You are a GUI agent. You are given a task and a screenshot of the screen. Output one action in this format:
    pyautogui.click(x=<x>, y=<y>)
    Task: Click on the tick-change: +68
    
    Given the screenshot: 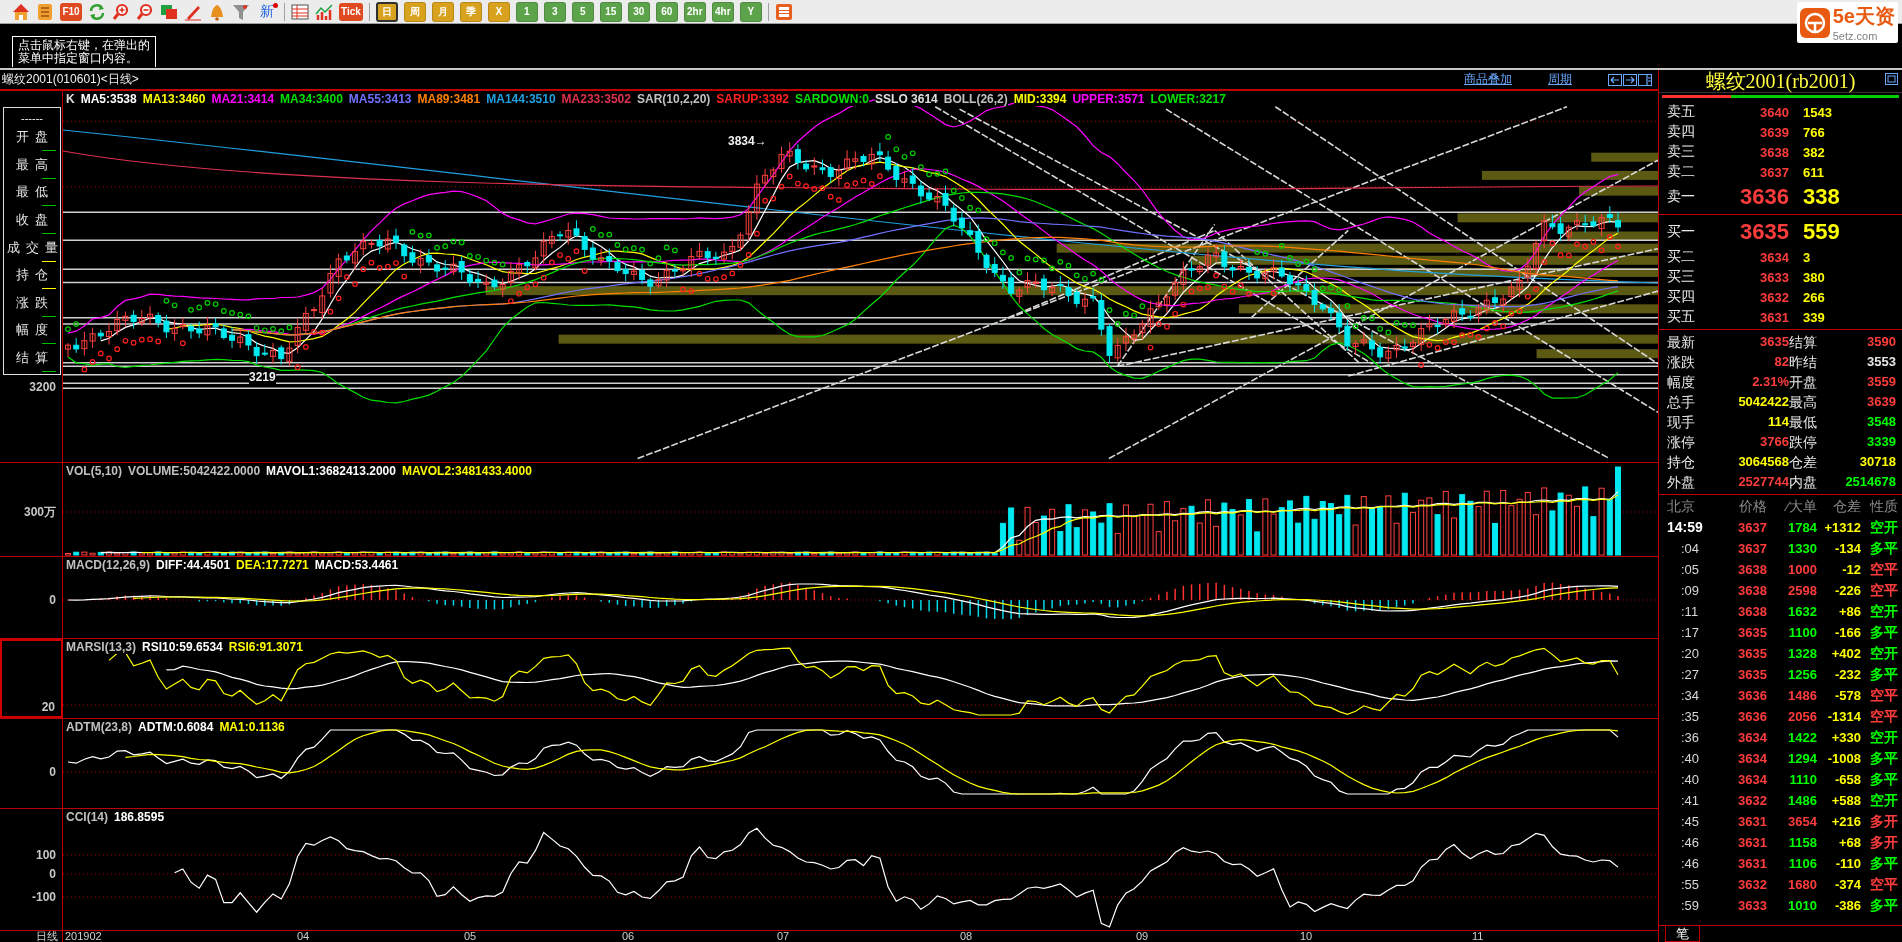 What is the action you would take?
    pyautogui.click(x=1849, y=843)
    